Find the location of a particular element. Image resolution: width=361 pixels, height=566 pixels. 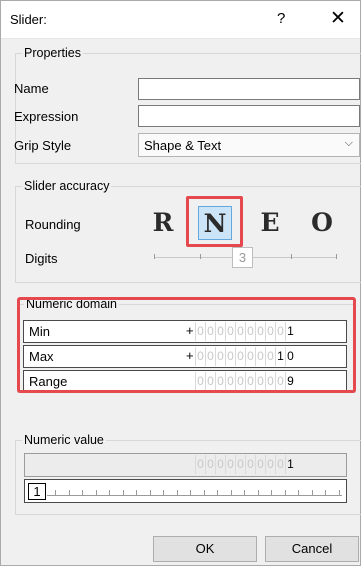

expression-input is located at coordinates (249, 116).